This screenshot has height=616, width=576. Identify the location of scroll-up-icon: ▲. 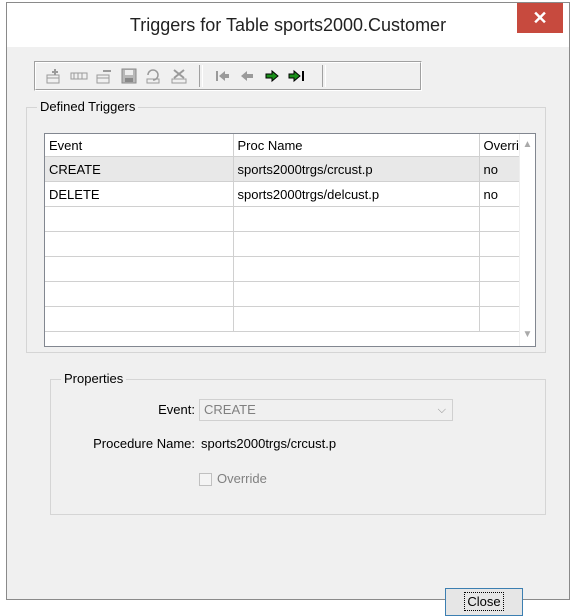
(527, 145).